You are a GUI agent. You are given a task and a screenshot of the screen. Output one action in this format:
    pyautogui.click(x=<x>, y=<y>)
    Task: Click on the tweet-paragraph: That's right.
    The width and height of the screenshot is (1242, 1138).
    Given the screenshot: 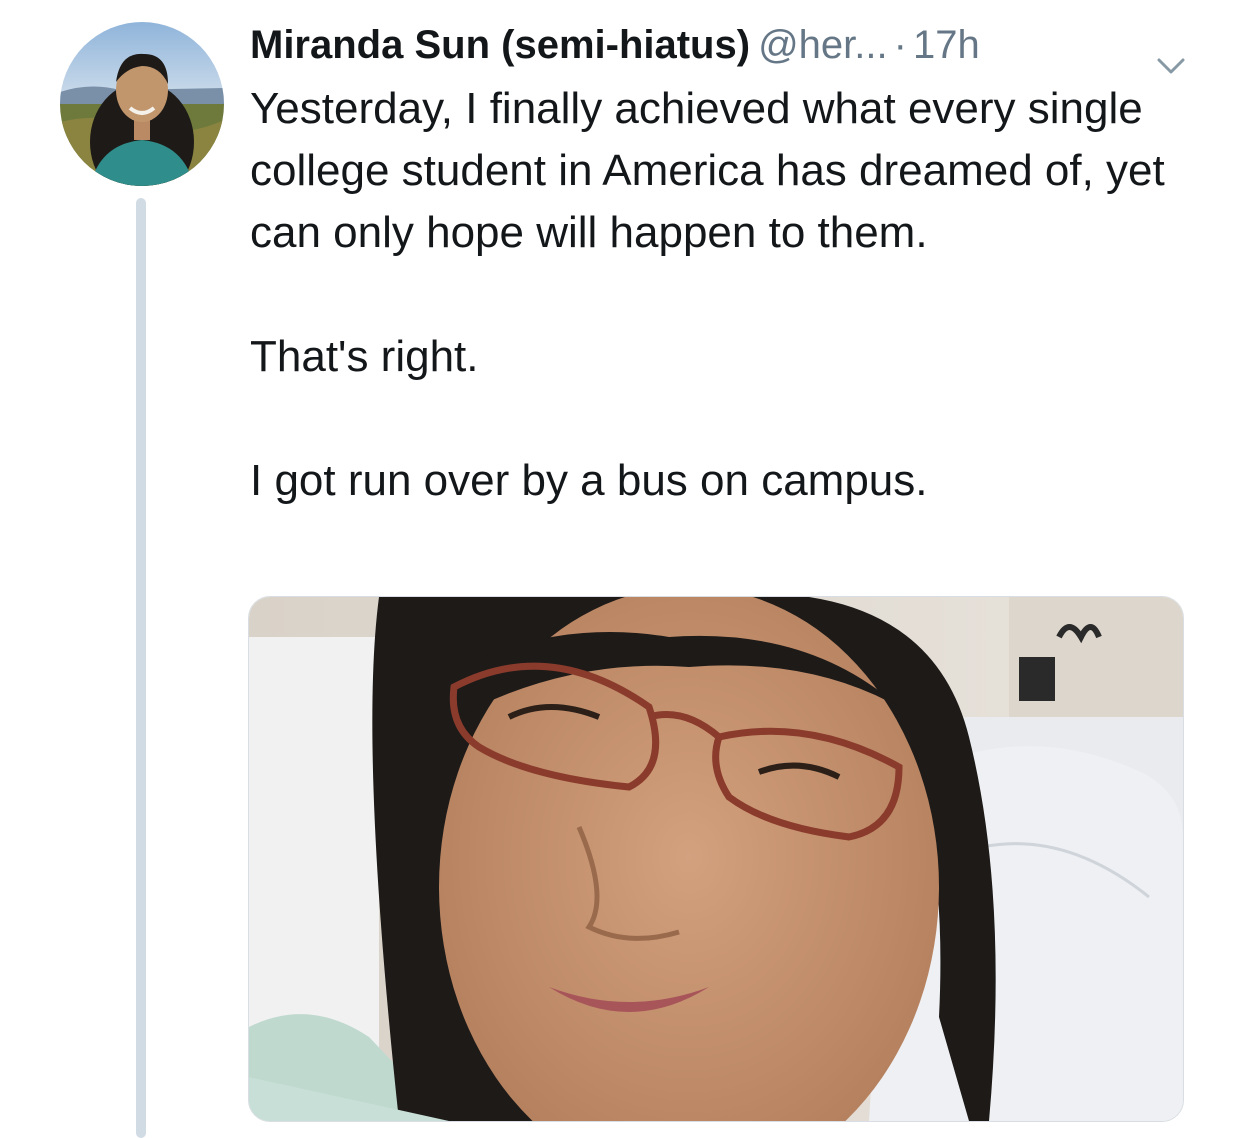 What is the action you would take?
    pyautogui.click(x=364, y=356)
    